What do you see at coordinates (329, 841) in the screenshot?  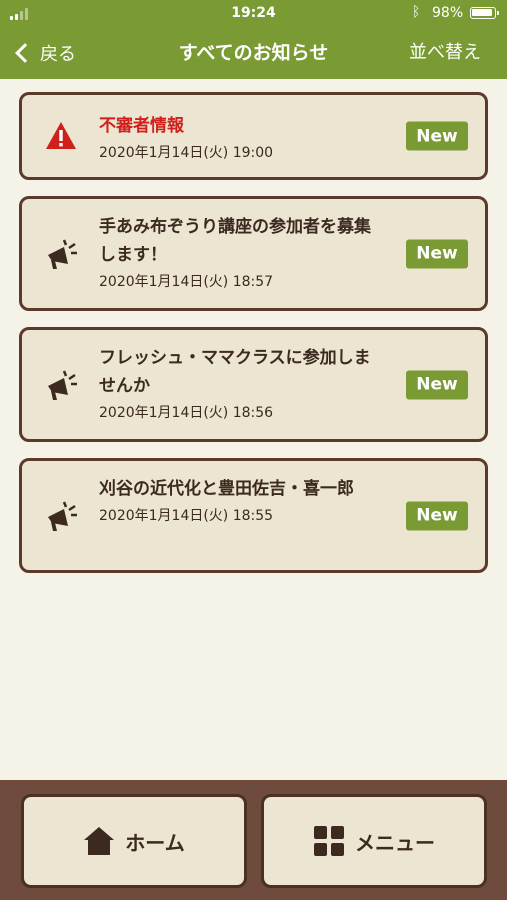 I see `grid-icon` at bounding box center [329, 841].